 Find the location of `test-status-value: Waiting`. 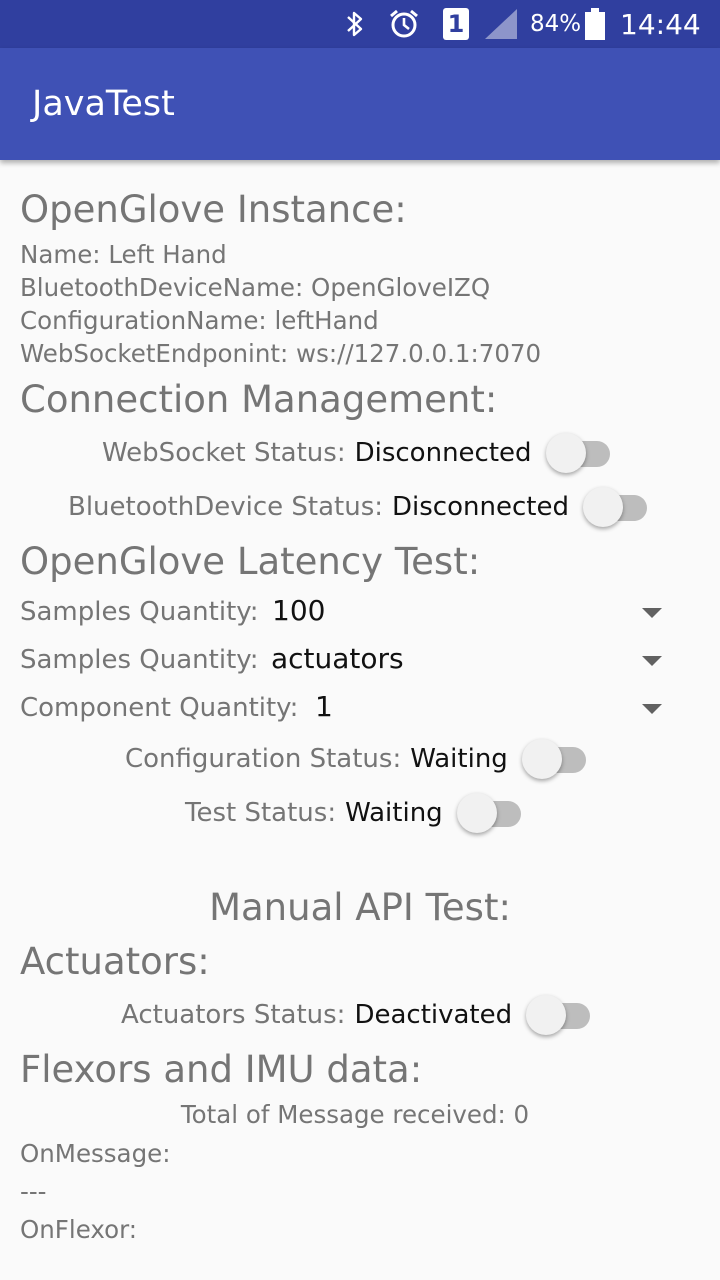

test-status-value: Waiting is located at coordinates (394, 813).